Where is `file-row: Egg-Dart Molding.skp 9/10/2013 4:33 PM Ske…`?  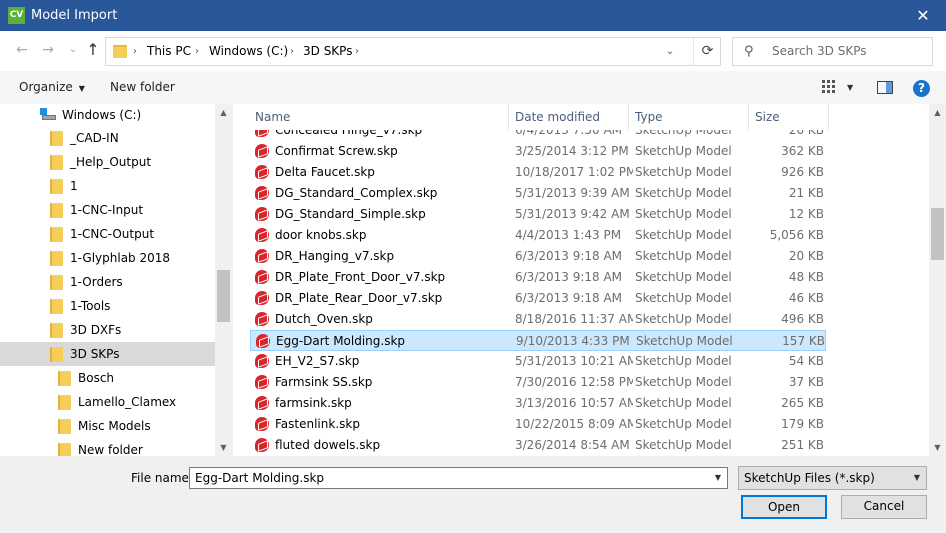 file-row: Egg-Dart Molding.skp 9/10/2013 4:33 PM Ske… is located at coordinates (538, 340).